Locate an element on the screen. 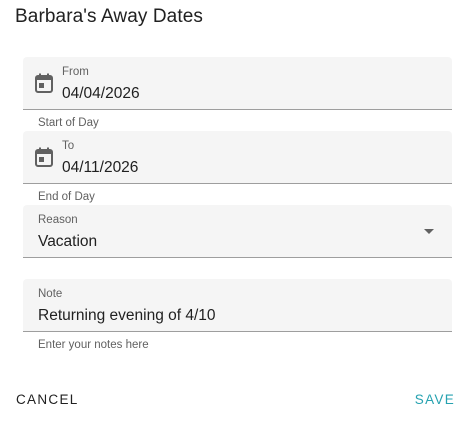 The height and width of the screenshot is (424, 469). from-date-field: From 04/04/2026 is located at coordinates (237, 83).